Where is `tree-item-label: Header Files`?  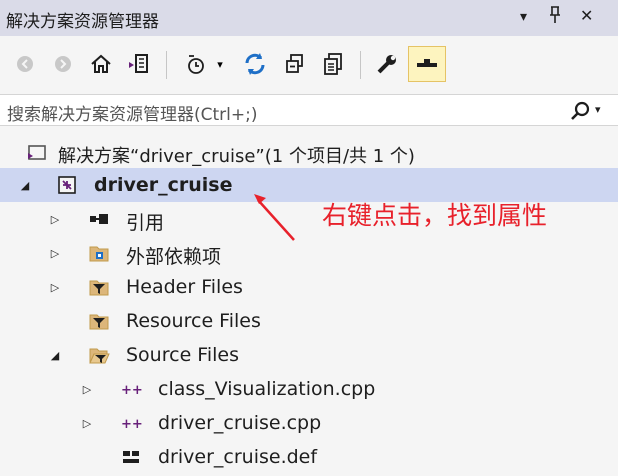 tree-item-label: Header Files is located at coordinates (184, 287).